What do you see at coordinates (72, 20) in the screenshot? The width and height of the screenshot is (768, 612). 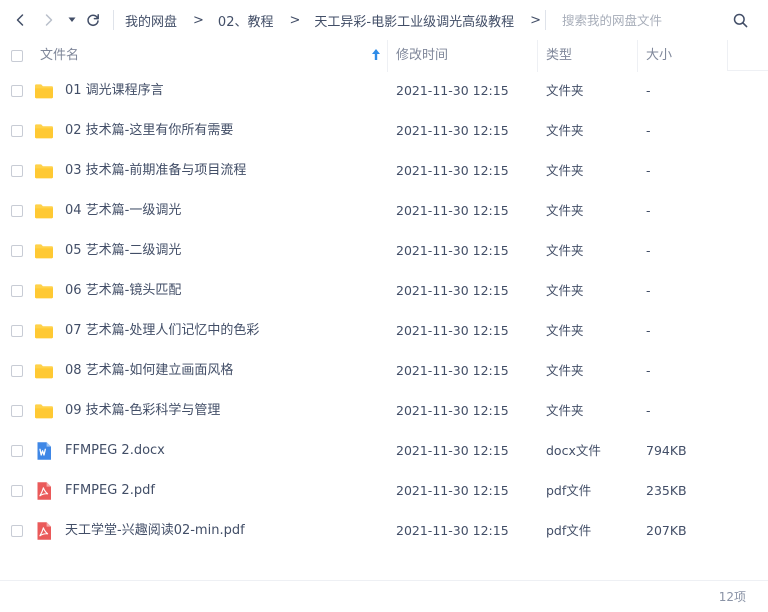 I see `history-dropdown-button` at bounding box center [72, 20].